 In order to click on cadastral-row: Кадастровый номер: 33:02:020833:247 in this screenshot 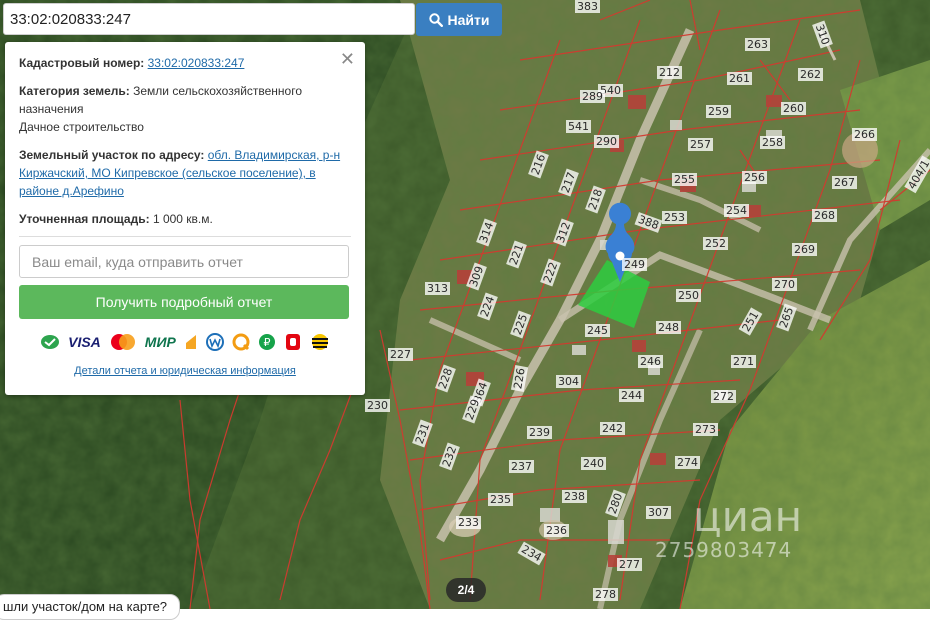, I will do `click(185, 63)`.